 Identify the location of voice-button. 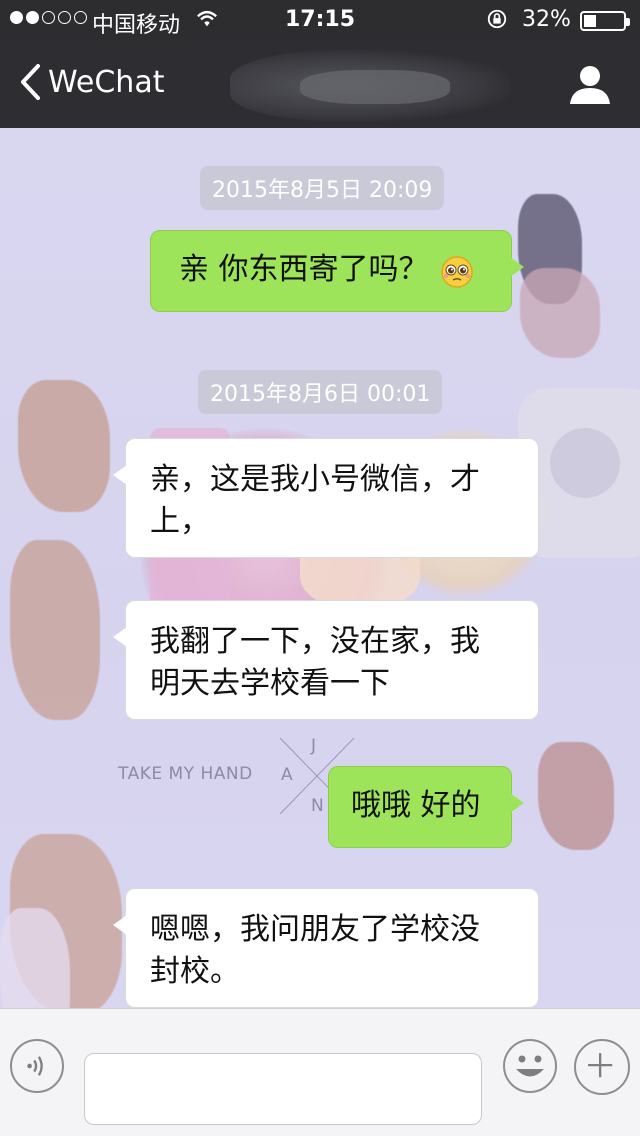
(37, 1066).